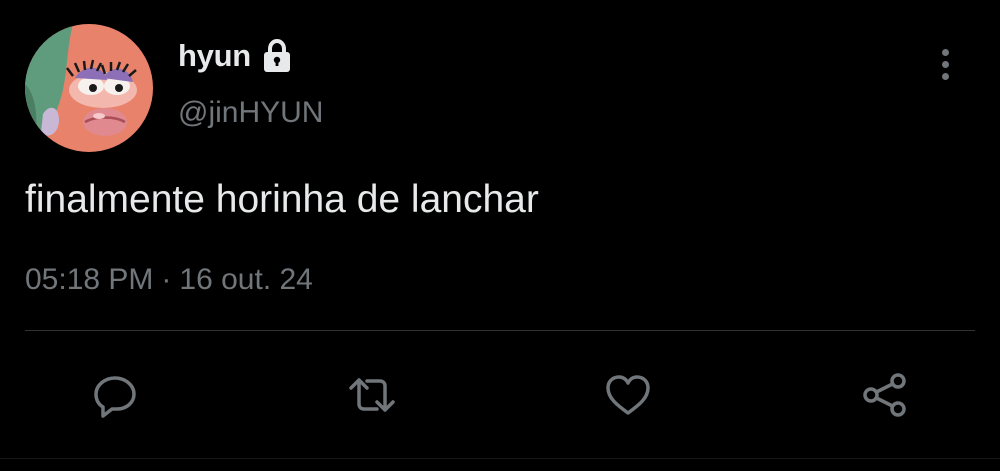 The width and height of the screenshot is (1000, 471). Describe the element at coordinates (500, 330) in the screenshot. I see `divider` at that location.